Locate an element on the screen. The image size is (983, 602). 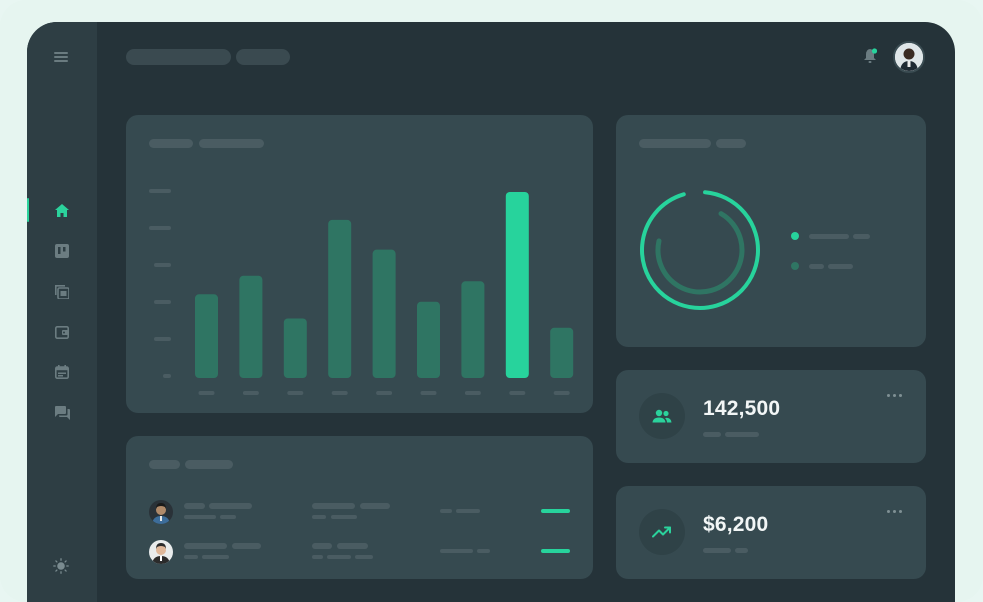
sidebar-item-wallet is located at coordinates (62, 332).